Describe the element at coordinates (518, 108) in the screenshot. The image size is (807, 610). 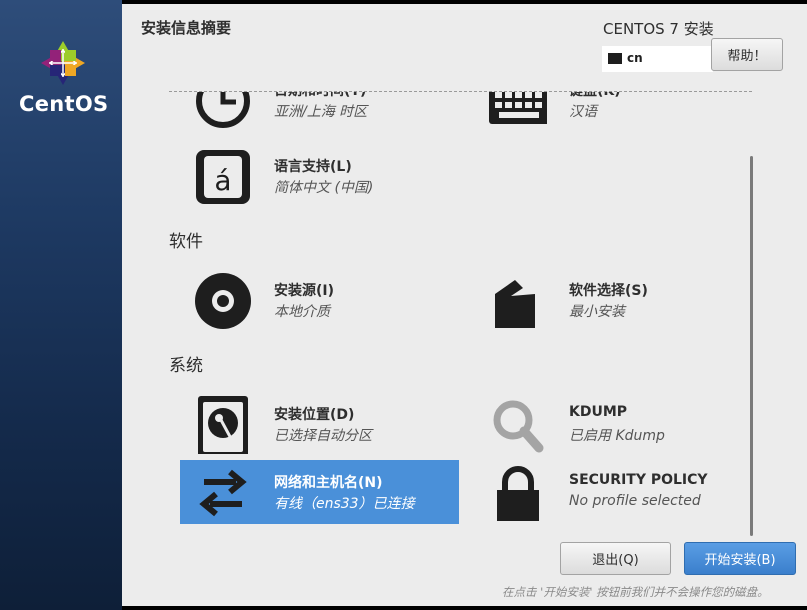
I see `keyboard-icon` at that location.